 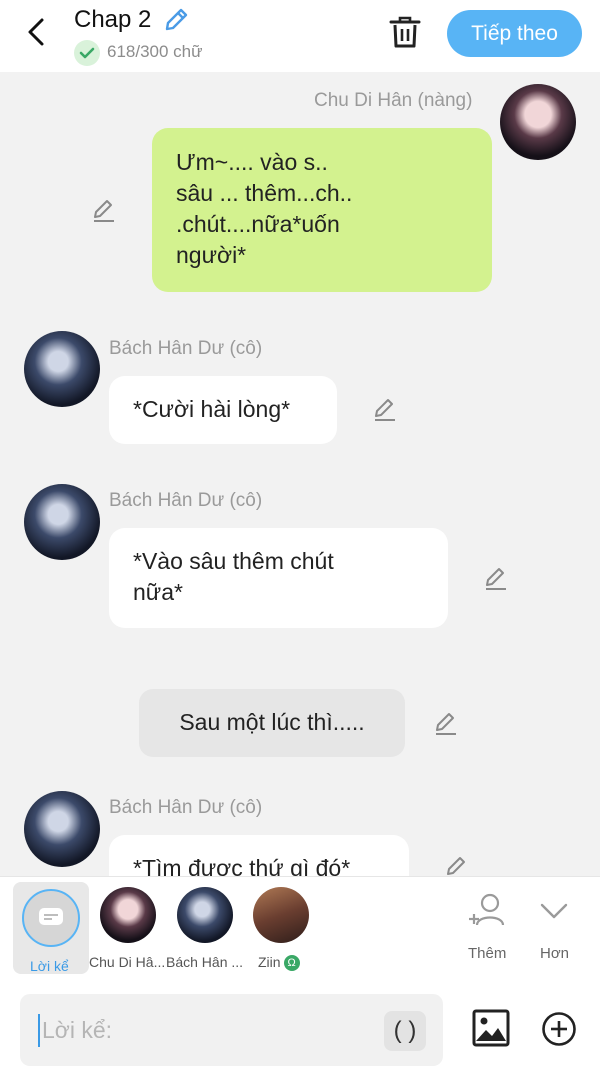 What do you see at coordinates (51, 918) in the screenshot?
I see `narration-icon` at bounding box center [51, 918].